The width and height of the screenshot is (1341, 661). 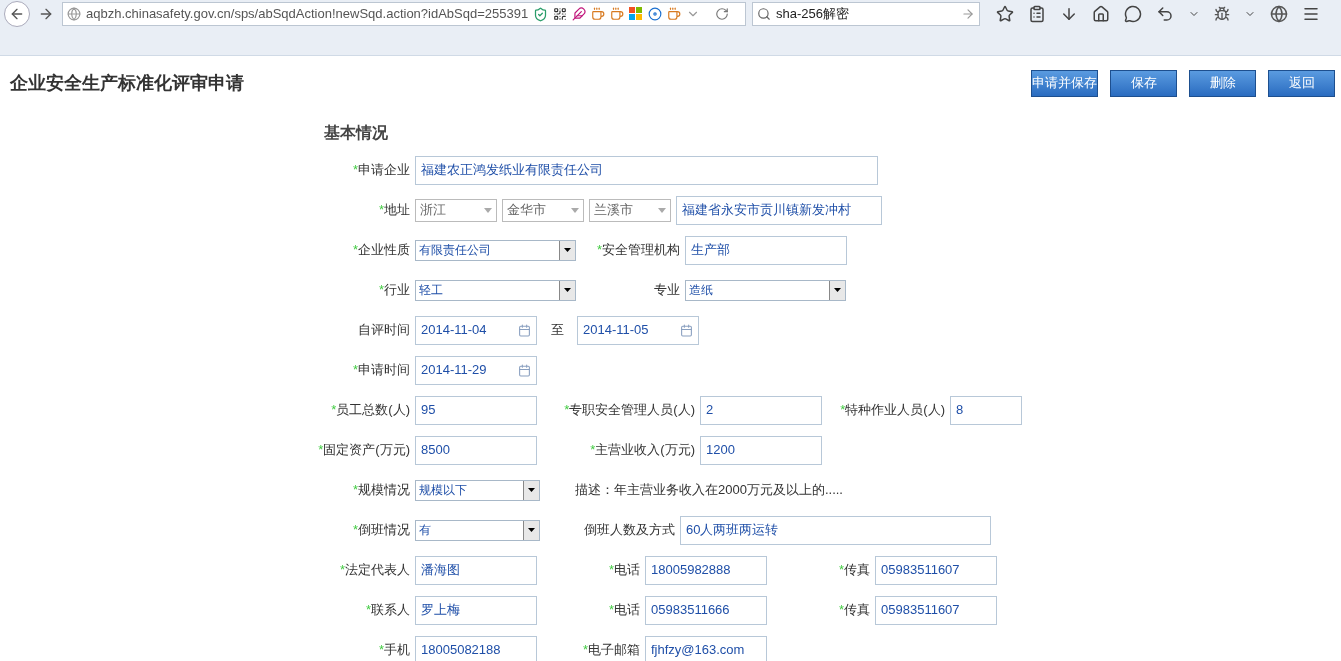 What do you see at coordinates (765, 290) in the screenshot?
I see `select-box: 造纸` at bounding box center [765, 290].